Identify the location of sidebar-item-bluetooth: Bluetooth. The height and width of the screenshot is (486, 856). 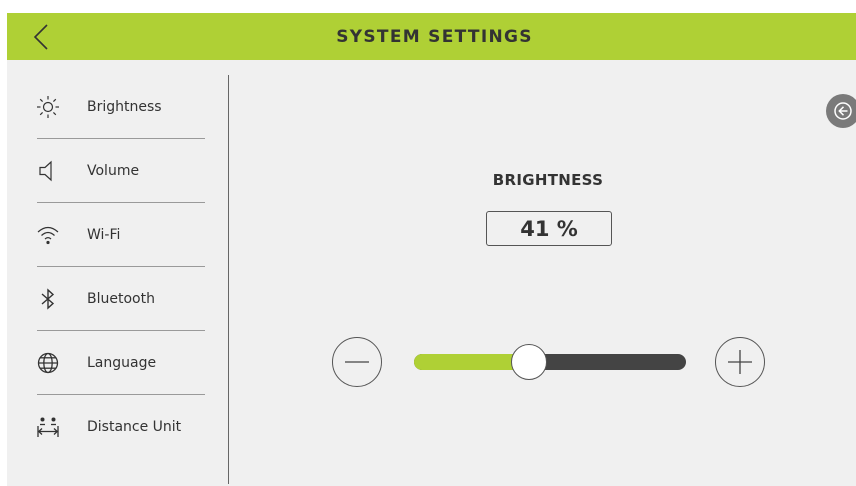
(113, 298).